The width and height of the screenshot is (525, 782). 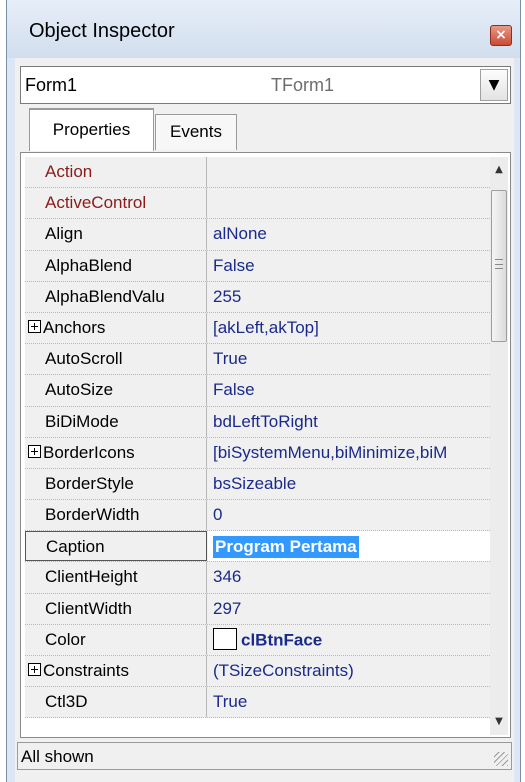 I want to click on property-row-clientwidth: ClientWidth 297, so click(x=257, y=609).